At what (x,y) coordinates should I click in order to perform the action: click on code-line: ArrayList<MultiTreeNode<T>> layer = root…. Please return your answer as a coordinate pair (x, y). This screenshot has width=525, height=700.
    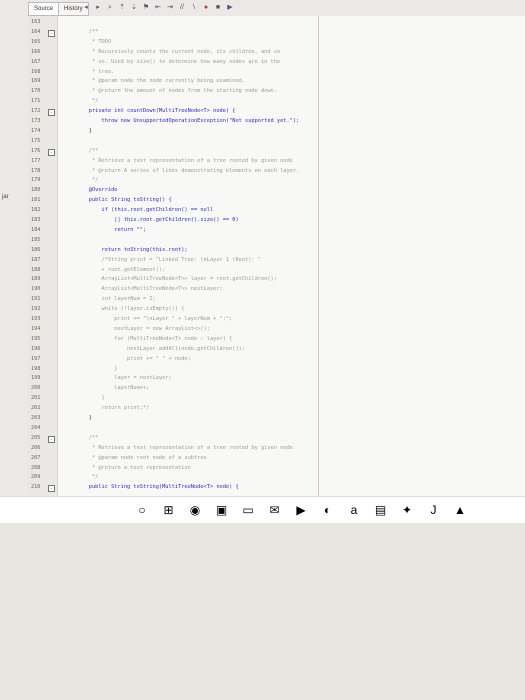
    Looking at the image, I should click on (176, 279).